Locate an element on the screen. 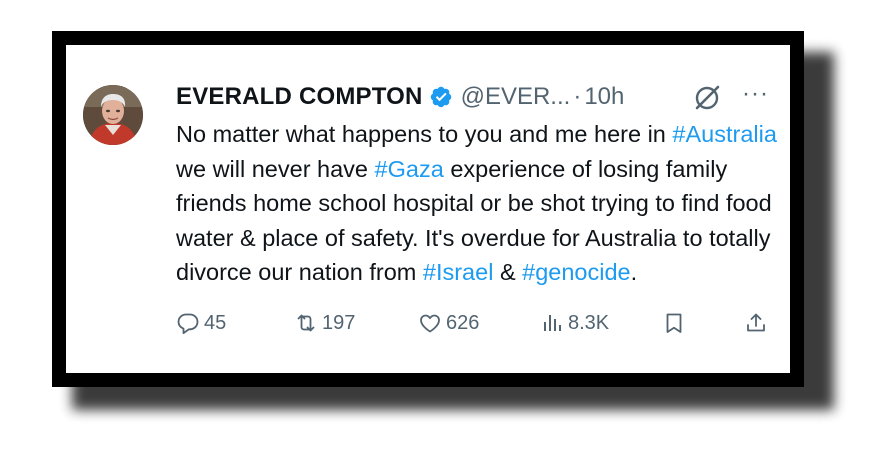  repost-icon is located at coordinates (306, 323).